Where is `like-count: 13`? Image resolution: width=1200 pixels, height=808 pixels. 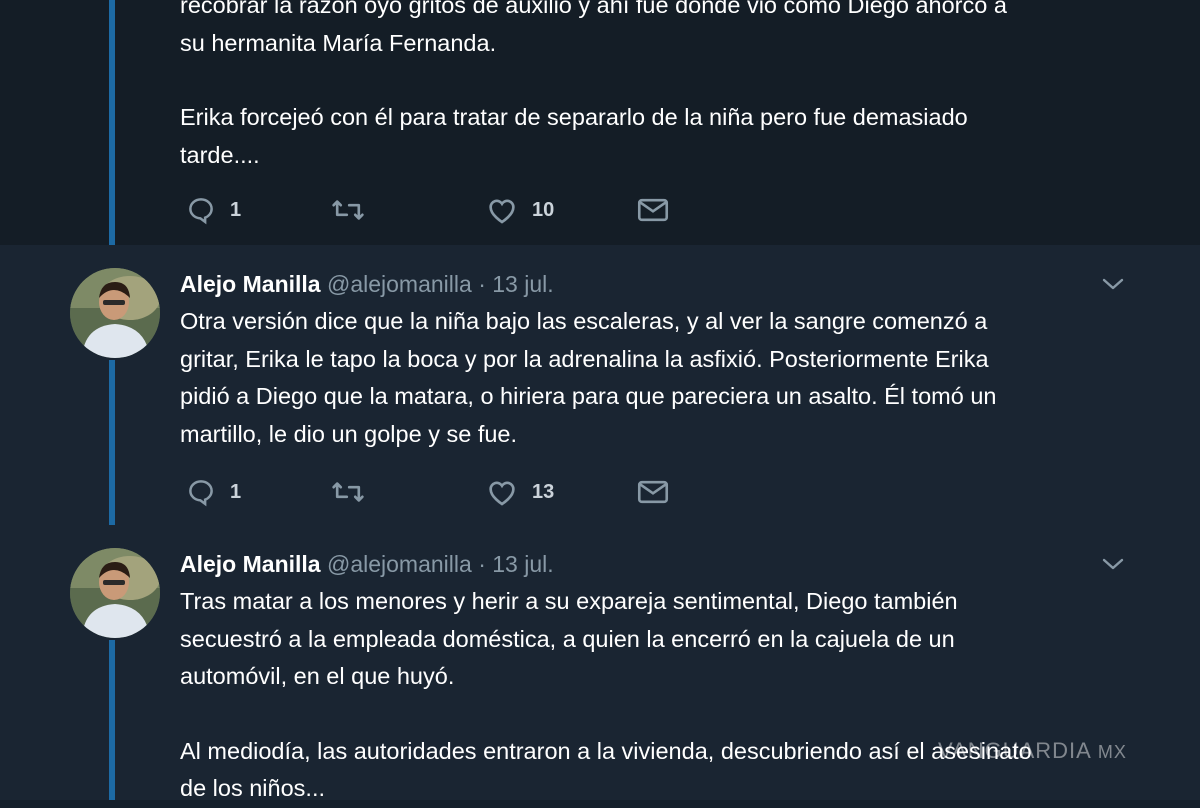
like-count: 13 is located at coordinates (543, 491).